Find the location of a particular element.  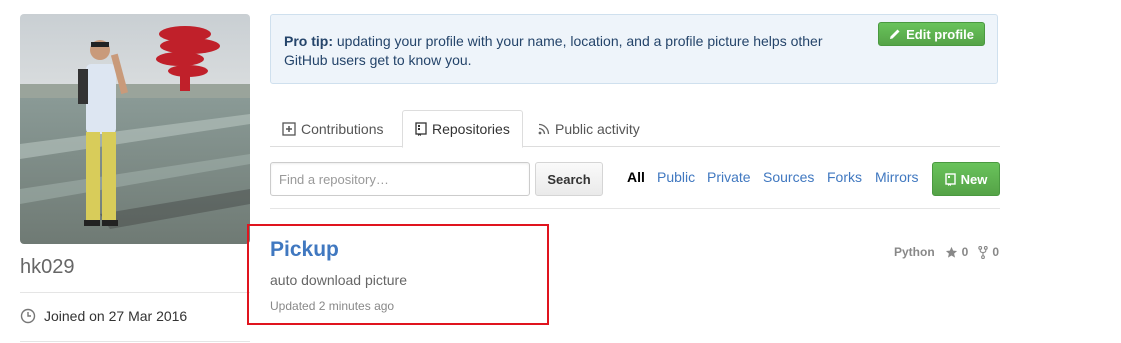

filter-forks: Forks is located at coordinates (844, 177).